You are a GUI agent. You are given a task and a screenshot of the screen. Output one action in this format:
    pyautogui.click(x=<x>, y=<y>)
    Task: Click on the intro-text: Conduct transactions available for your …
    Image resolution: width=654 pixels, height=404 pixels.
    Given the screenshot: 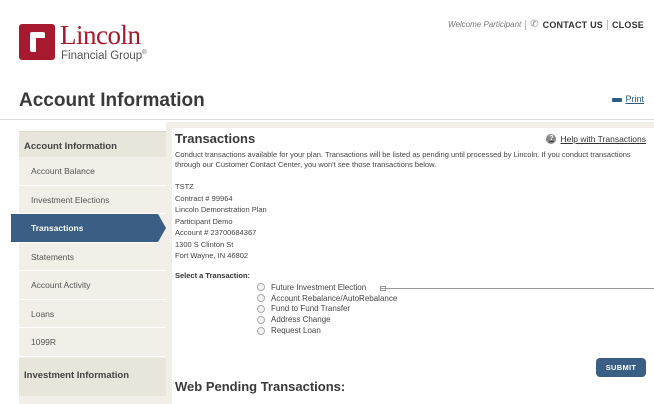 What is the action you would take?
    pyautogui.click(x=403, y=159)
    